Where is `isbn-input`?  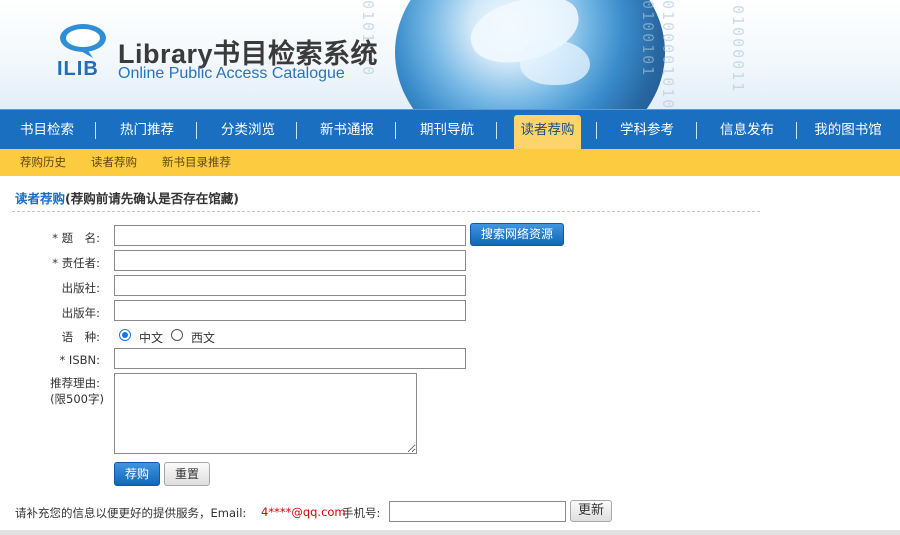
isbn-input is located at coordinates (290, 358).